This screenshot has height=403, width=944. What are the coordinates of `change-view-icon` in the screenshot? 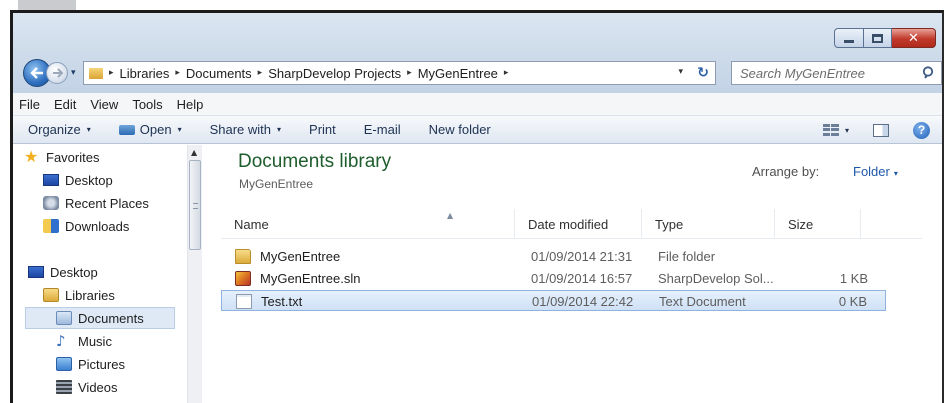 It's located at (830, 130).